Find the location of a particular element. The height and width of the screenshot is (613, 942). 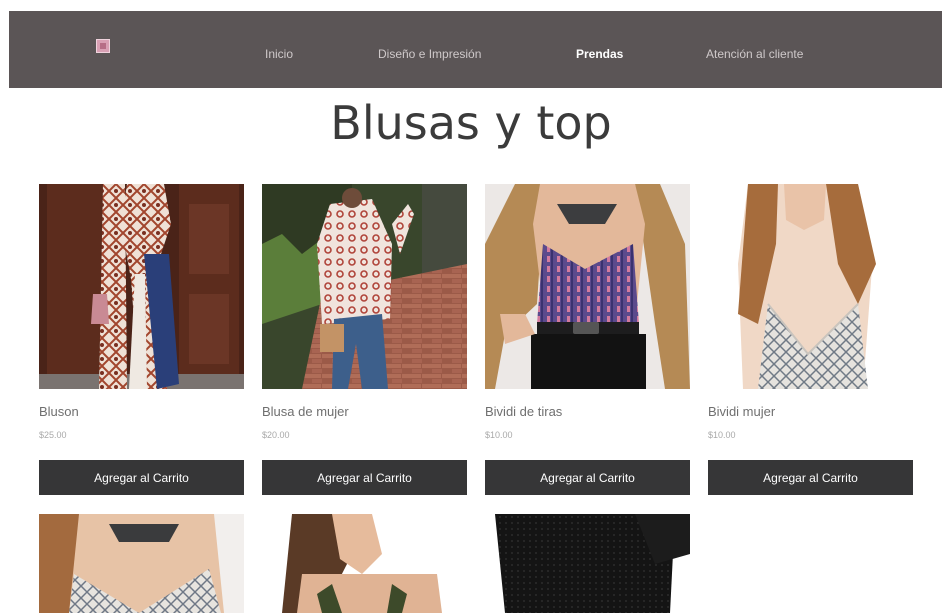

page-title: Blusas y top is located at coordinates (471, 123).